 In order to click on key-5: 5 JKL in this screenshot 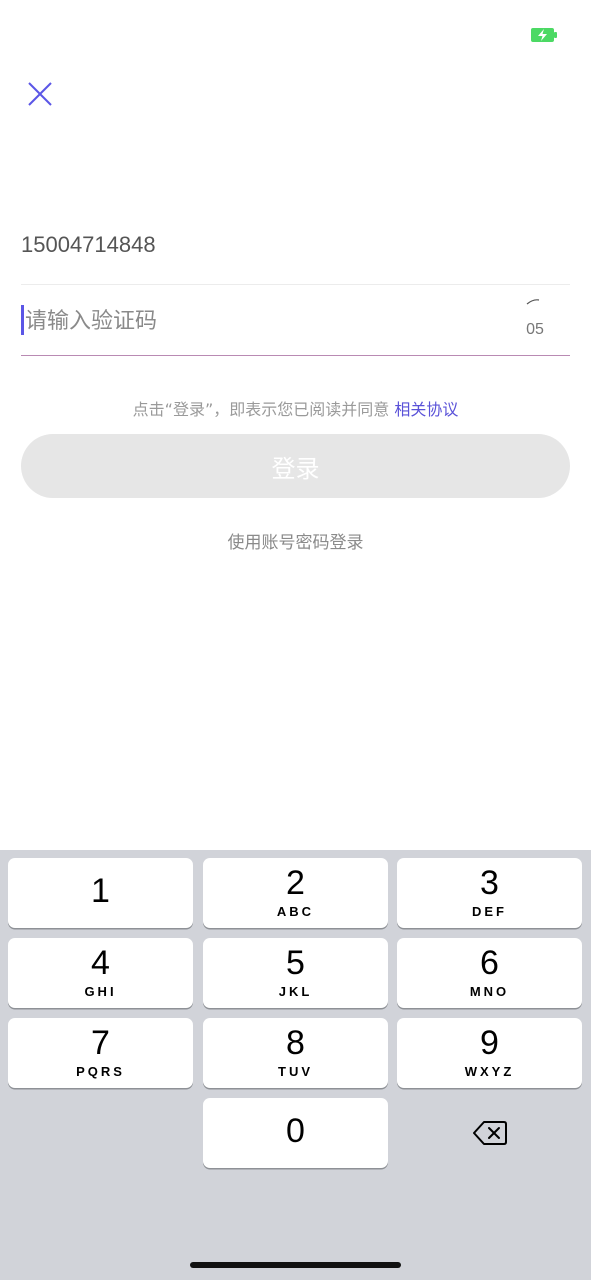, I will do `click(295, 973)`.